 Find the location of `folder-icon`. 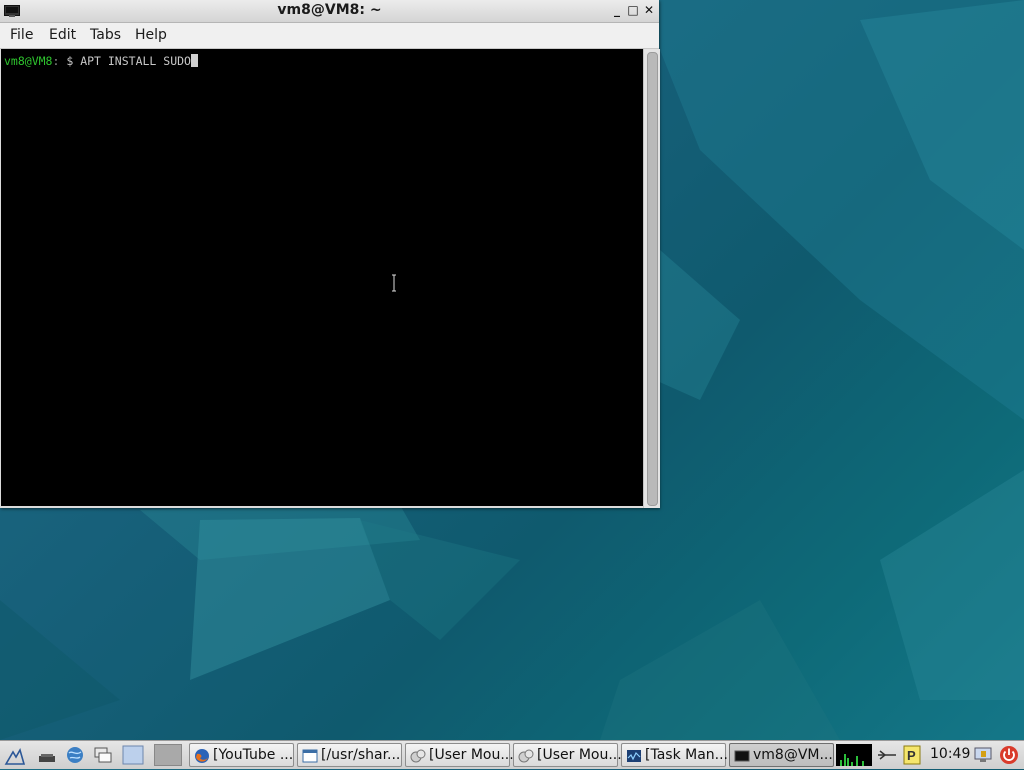

folder-icon is located at coordinates (47, 755).